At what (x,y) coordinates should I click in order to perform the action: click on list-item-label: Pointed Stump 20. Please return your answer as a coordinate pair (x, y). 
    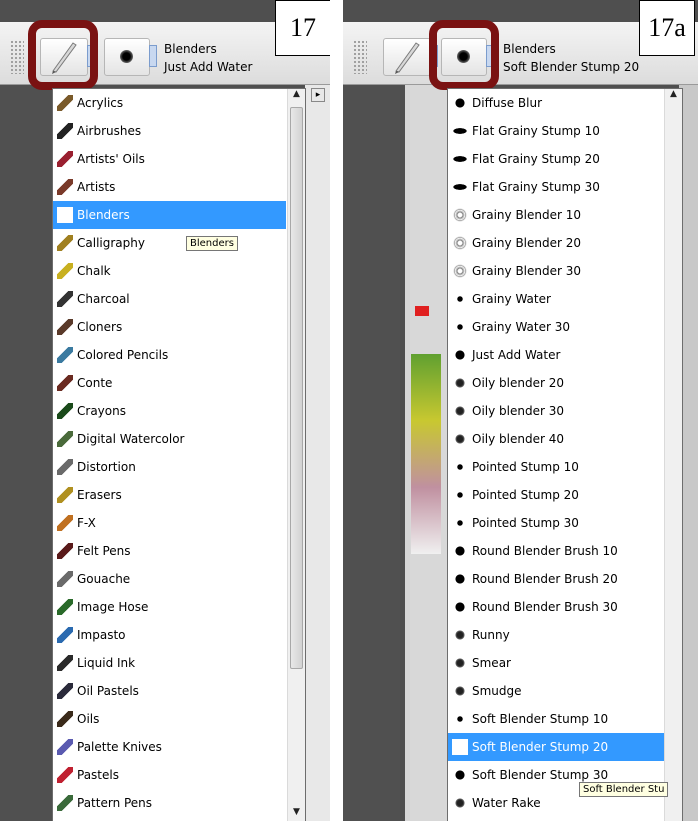
    Looking at the image, I should click on (525, 495).